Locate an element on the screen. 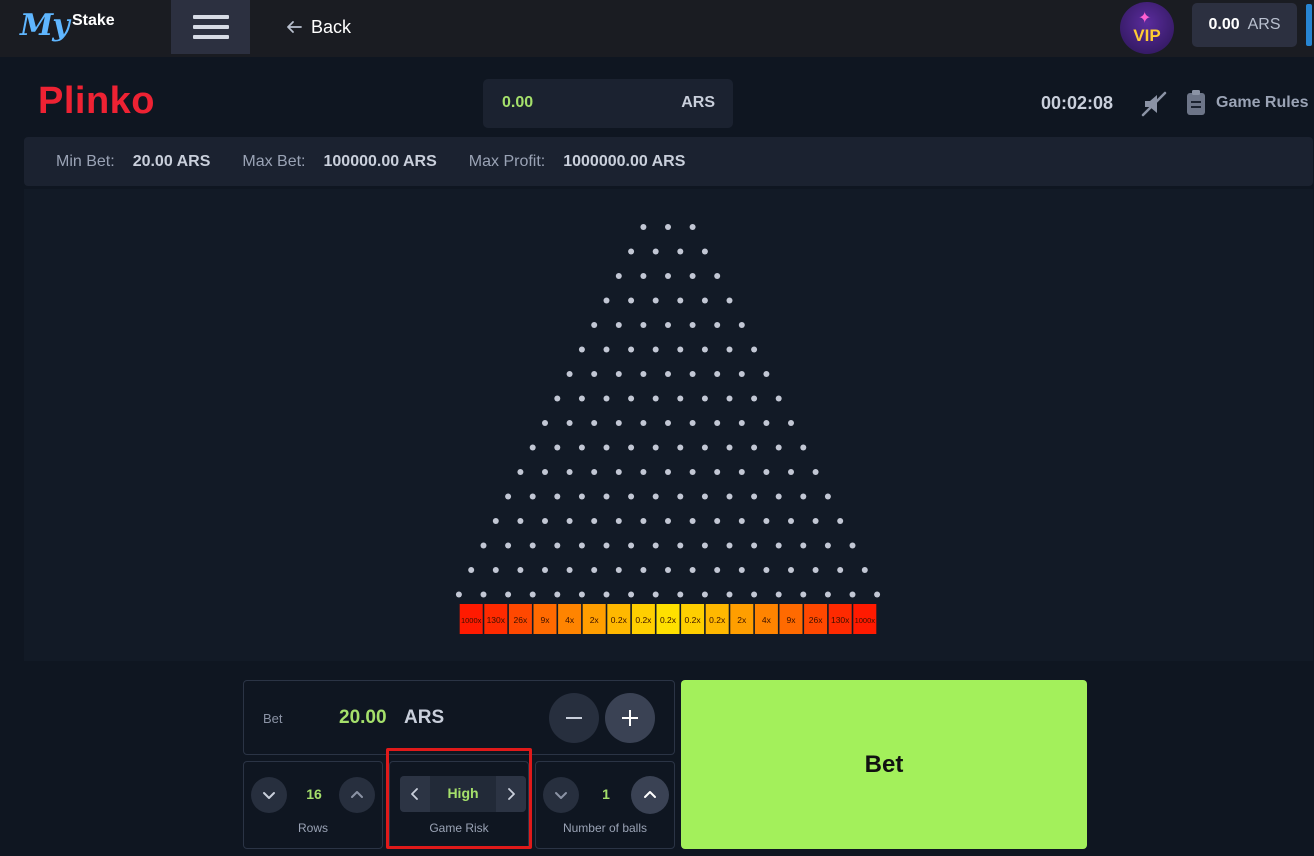 The height and width of the screenshot is (856, 1314). balls-value: 1 is located at coordinates (606, 794).